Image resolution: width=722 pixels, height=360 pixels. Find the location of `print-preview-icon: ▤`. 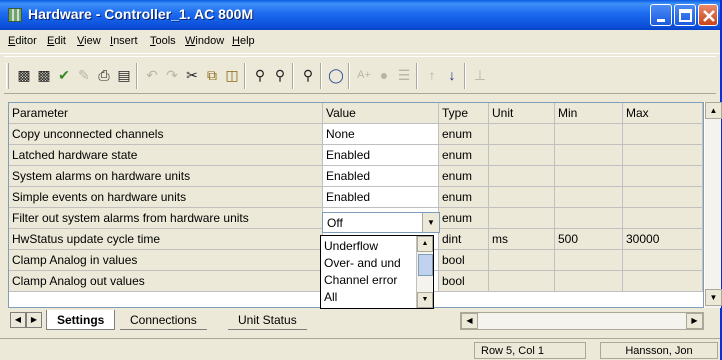

print-preview-icon: ▤ is located at coordinates (124, 75).